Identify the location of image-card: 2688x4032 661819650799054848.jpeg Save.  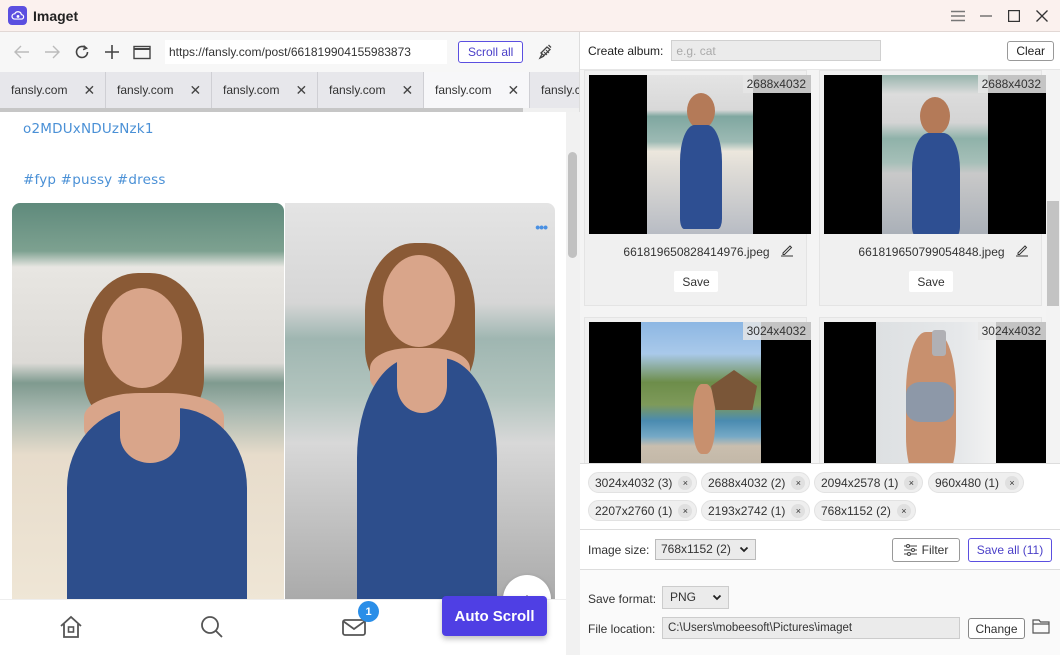
(932, 188).